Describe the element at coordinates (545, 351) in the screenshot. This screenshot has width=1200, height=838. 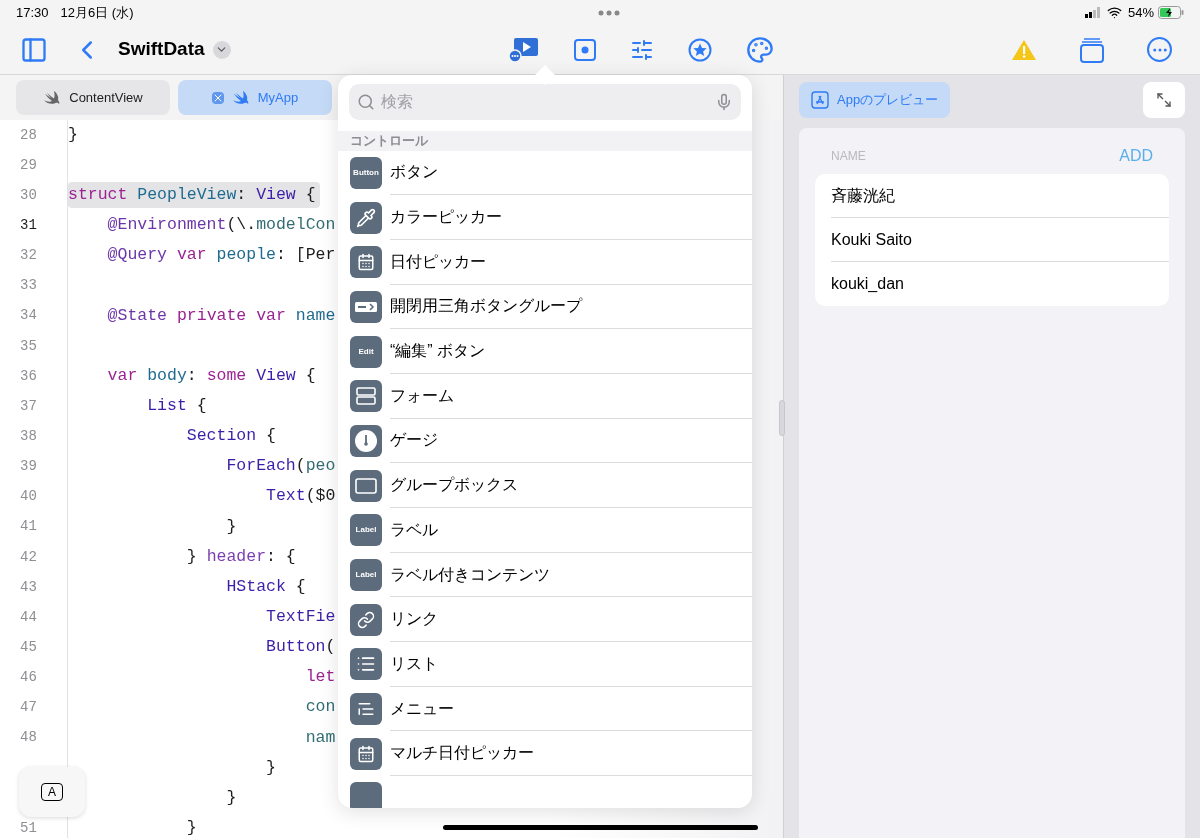
I see `library-item: Edit “編集” ボタン` at that location.